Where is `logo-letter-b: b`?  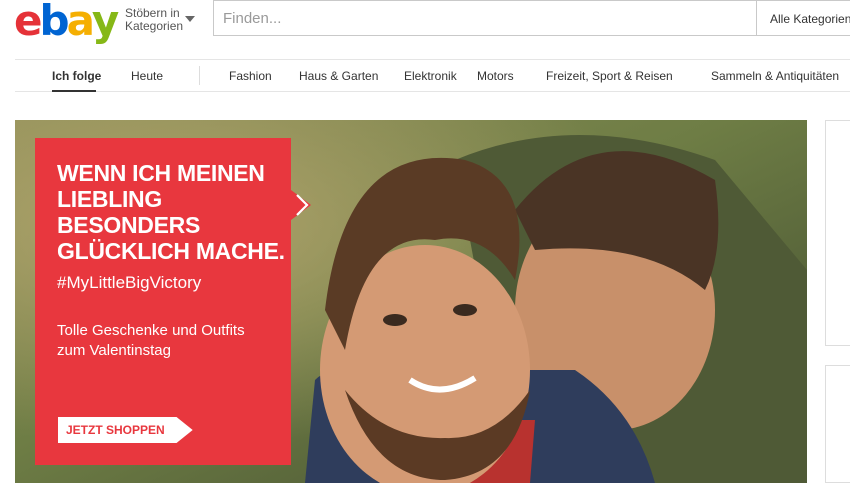
logo-letter-b: b is located at coordinates (54, 22).